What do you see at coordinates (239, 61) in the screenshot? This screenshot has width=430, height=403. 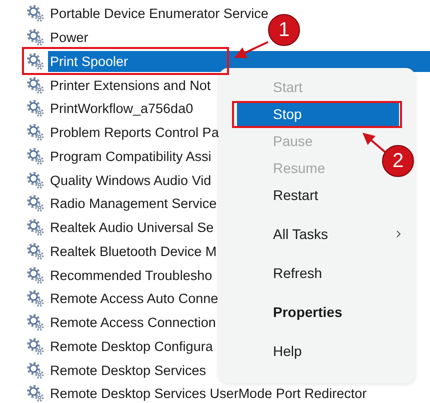 I see `service-name: Print Spooler` at bounding box center [239, 61].